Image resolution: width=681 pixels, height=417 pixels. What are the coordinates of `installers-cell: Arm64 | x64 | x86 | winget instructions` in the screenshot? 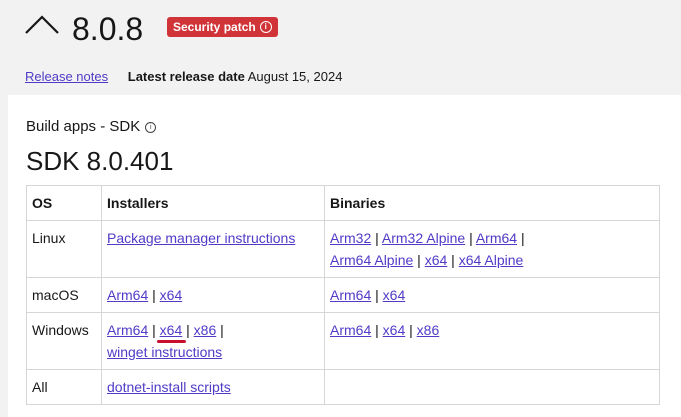 It's located at (213, 341).